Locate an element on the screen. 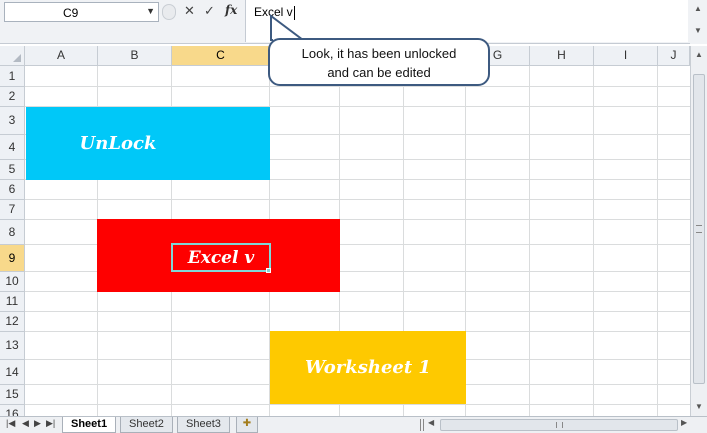 This screenshot has width=707, height=433. fill-handle is located at coordinates (268, 270).